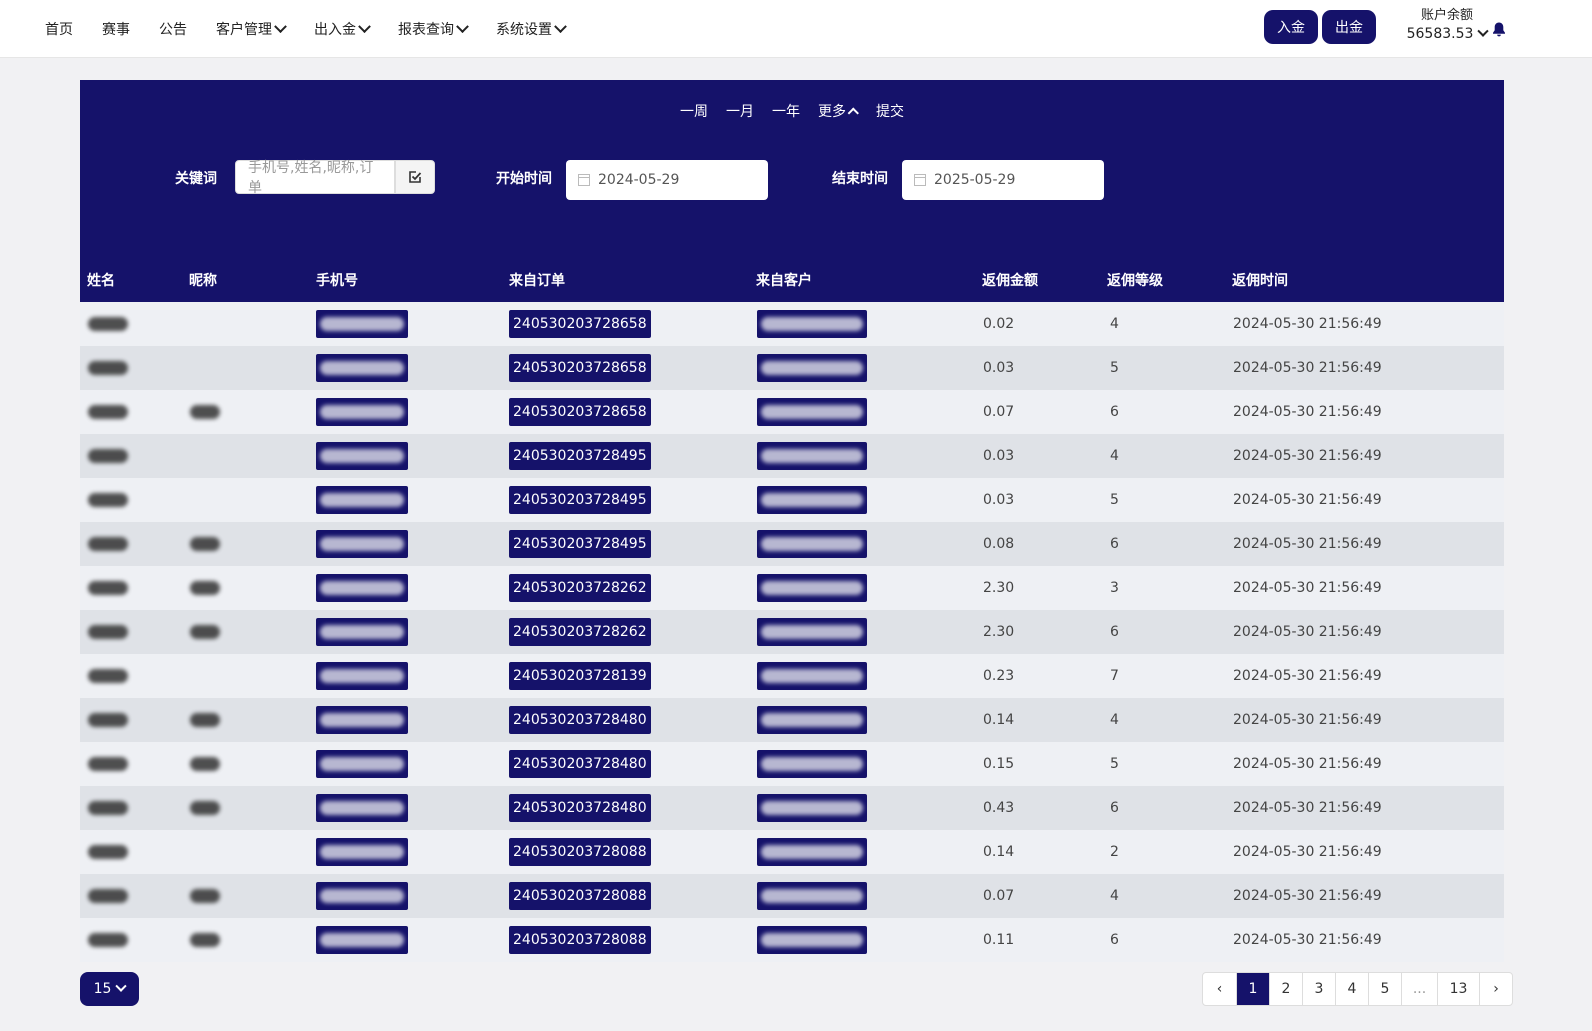 Image resolution: width=1592 pixels, height=1031 pixels. I want to click on nav-item-label: 首页, so click(59, 30).